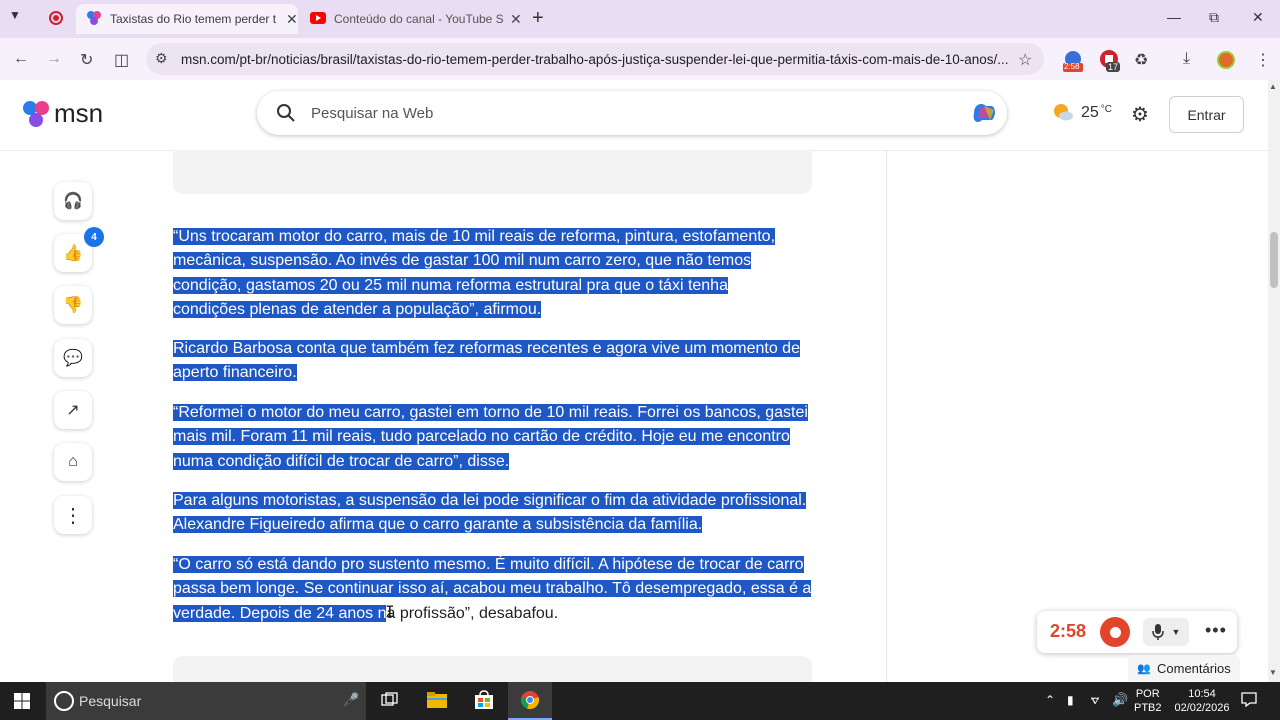 The width and height of the screenshot is (1280, 720). What do you see at coordinates (73, 410) in the screenshot?
I see `share-icon: ↗` at bounding box center [73, 410].